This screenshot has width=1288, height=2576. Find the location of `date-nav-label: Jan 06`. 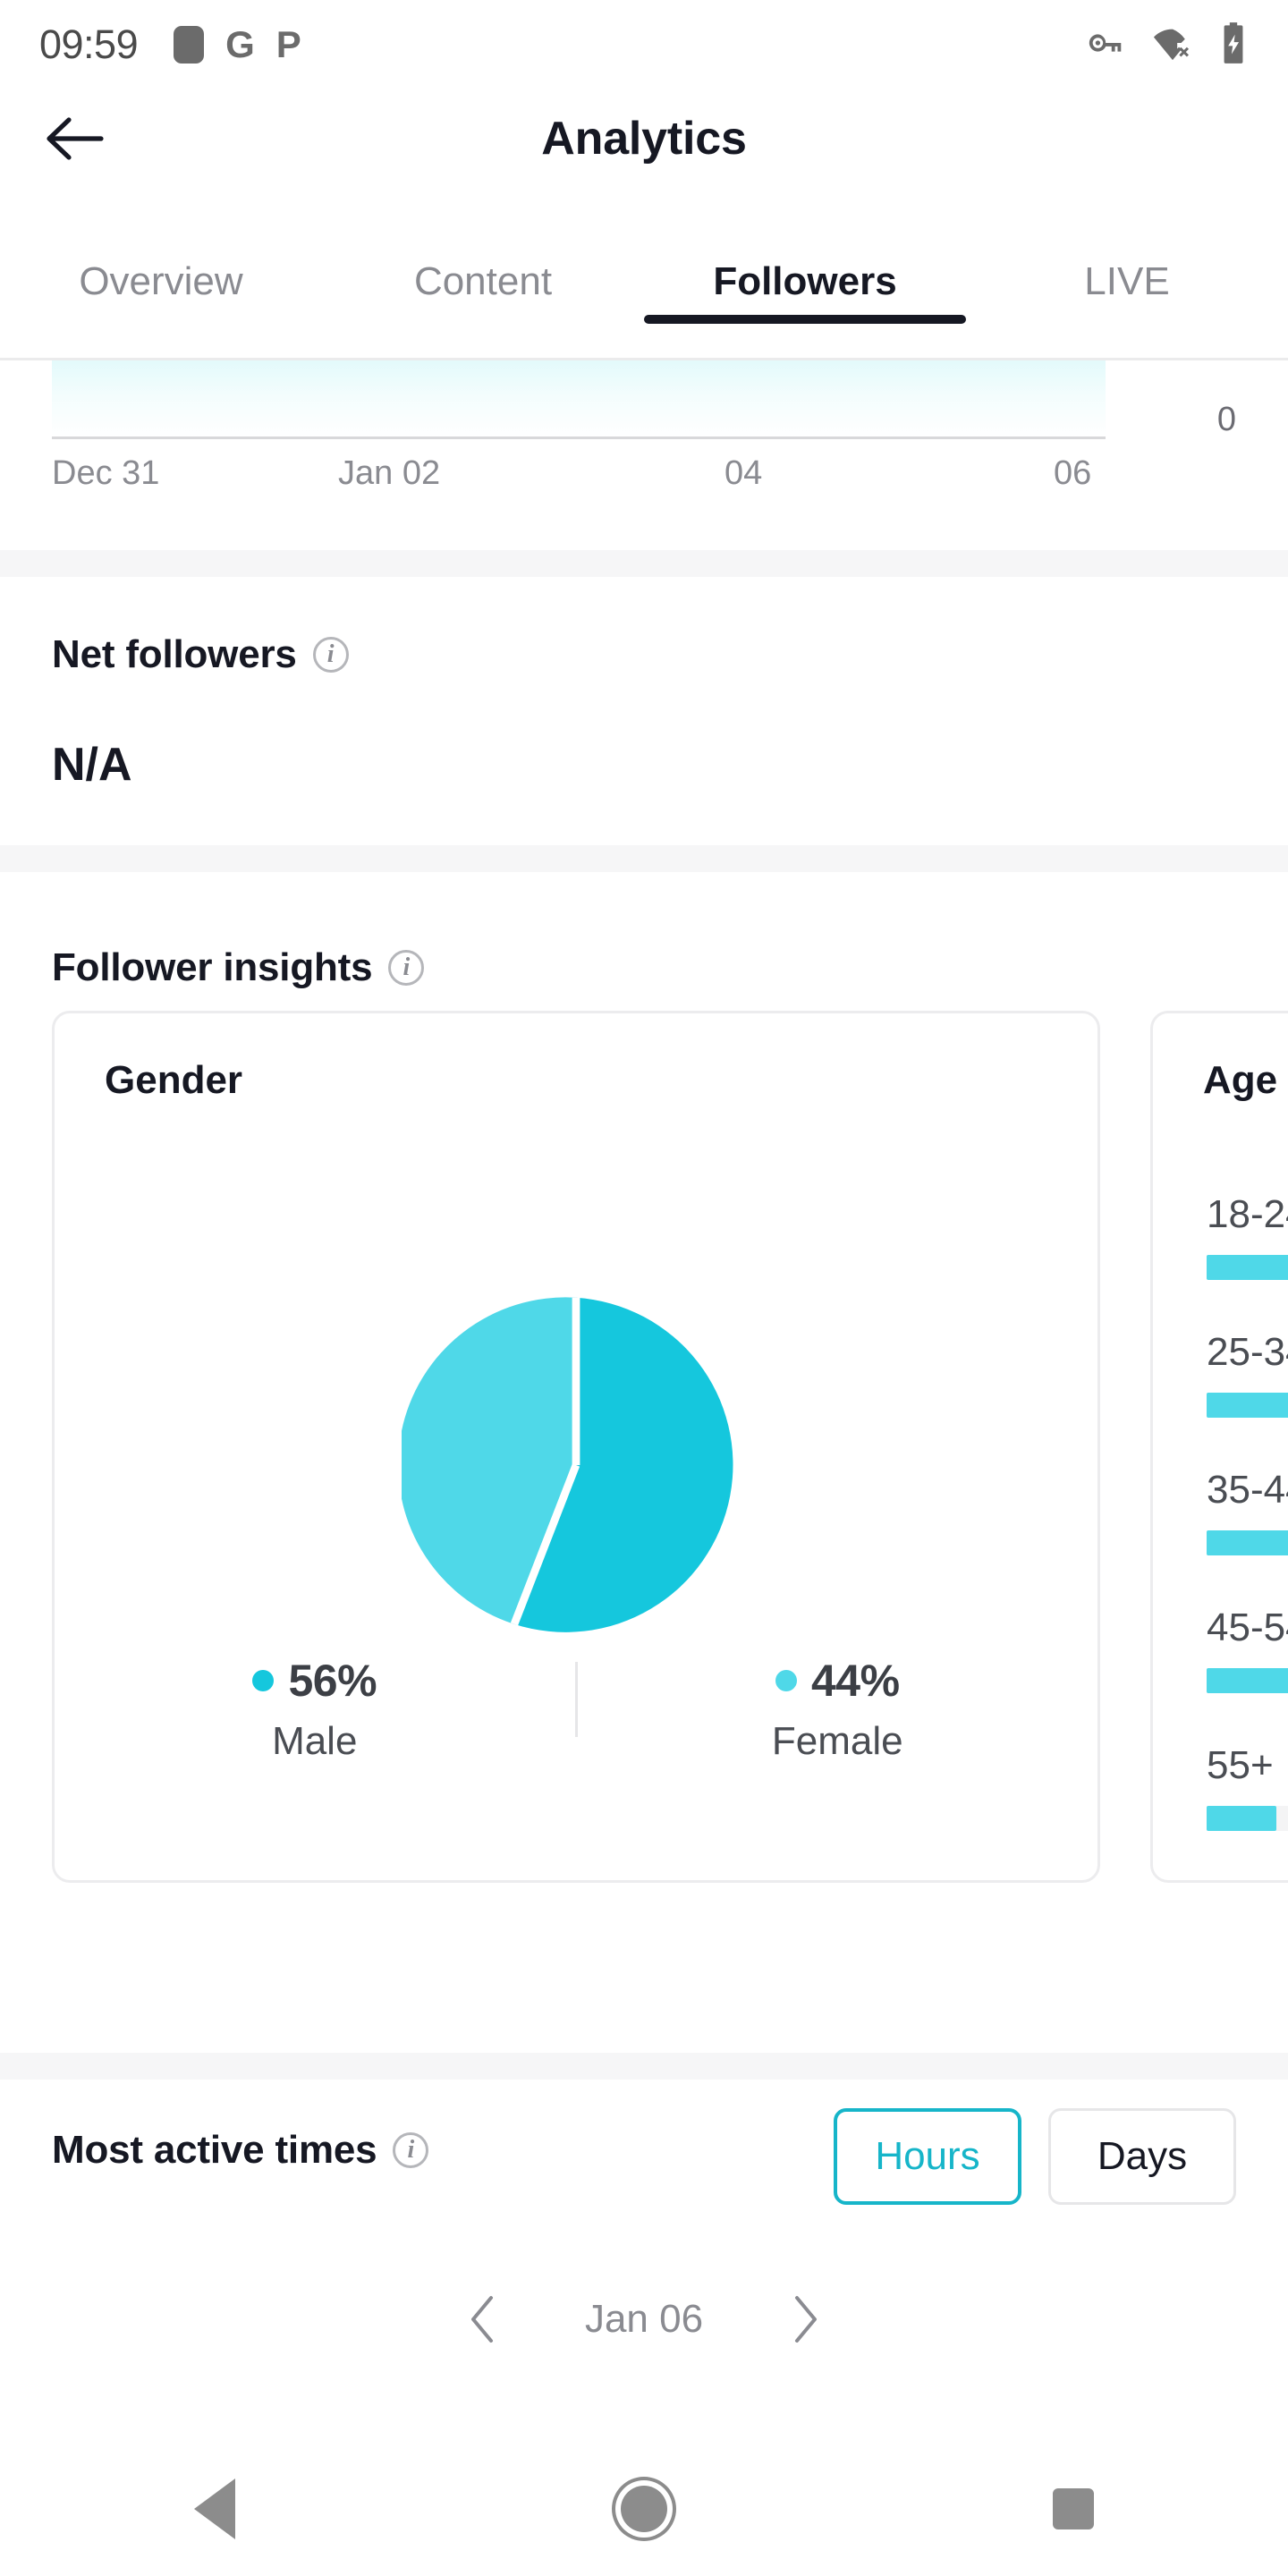

date-nav-label: Jan 06 is located at coordinates (644, 2319).